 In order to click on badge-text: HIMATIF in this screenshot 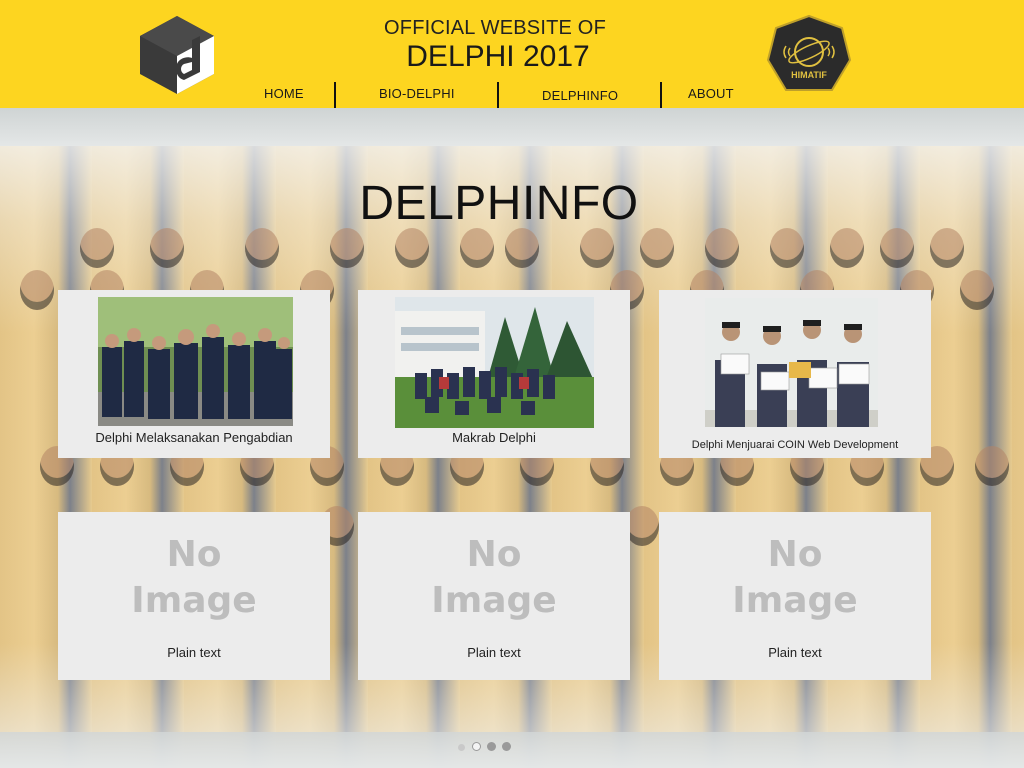, I will do `click(809, 75)`.